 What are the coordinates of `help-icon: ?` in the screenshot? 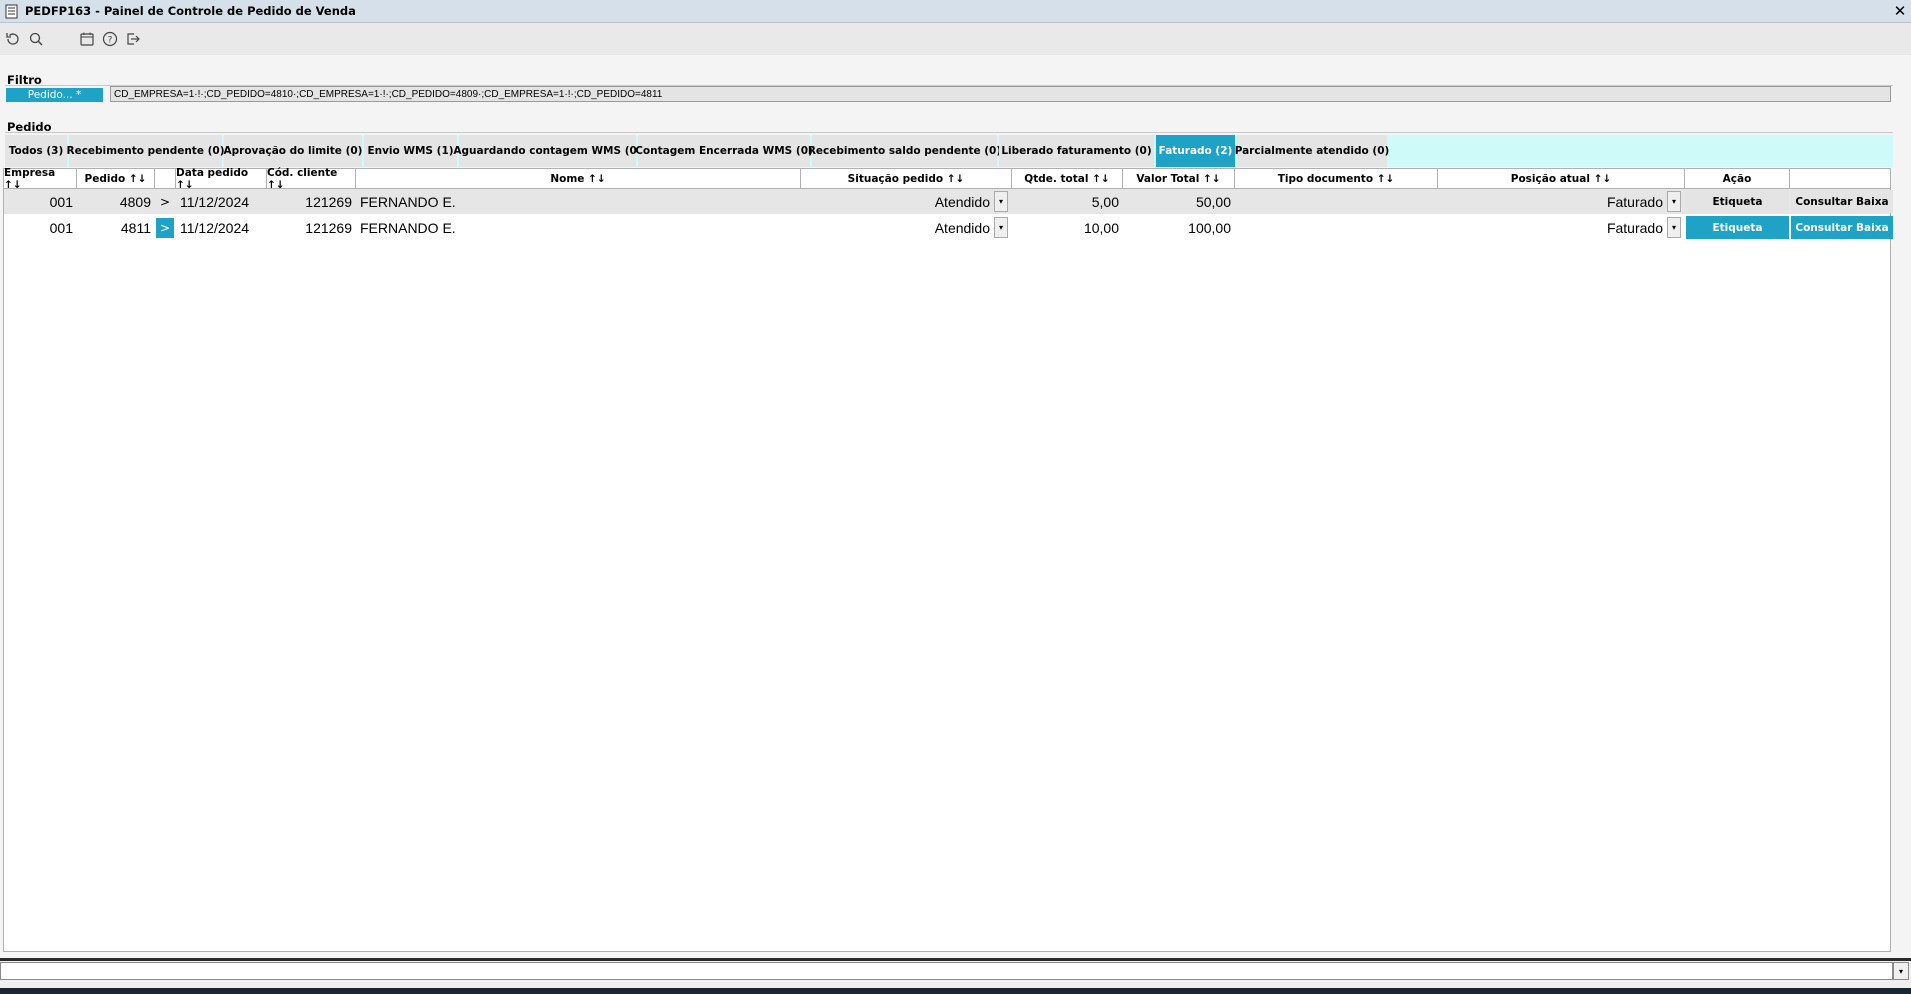 It's located at (110, 39).